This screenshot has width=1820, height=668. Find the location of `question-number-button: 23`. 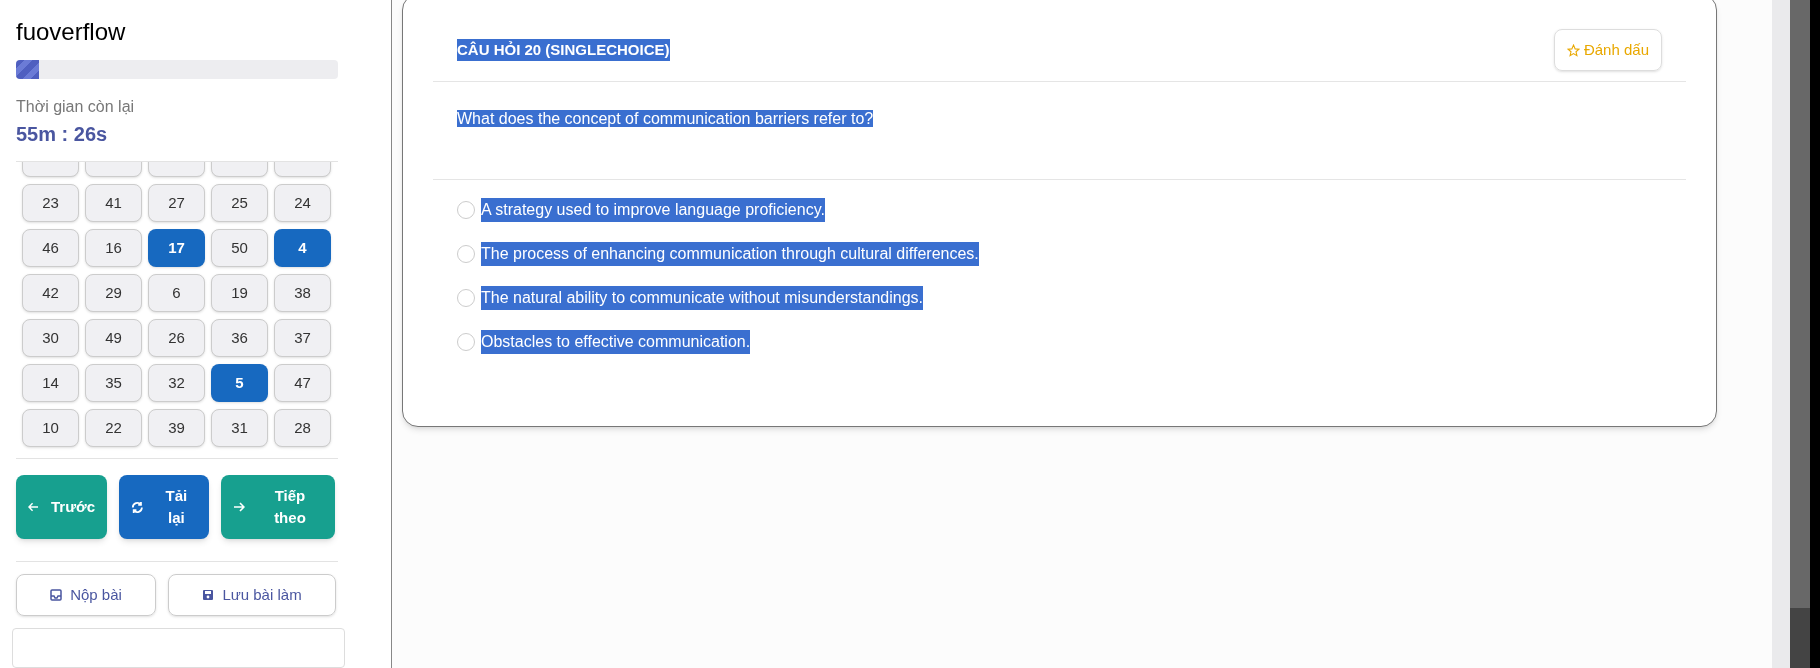

question-number-button: 23 is located at coordinates (50, 203).